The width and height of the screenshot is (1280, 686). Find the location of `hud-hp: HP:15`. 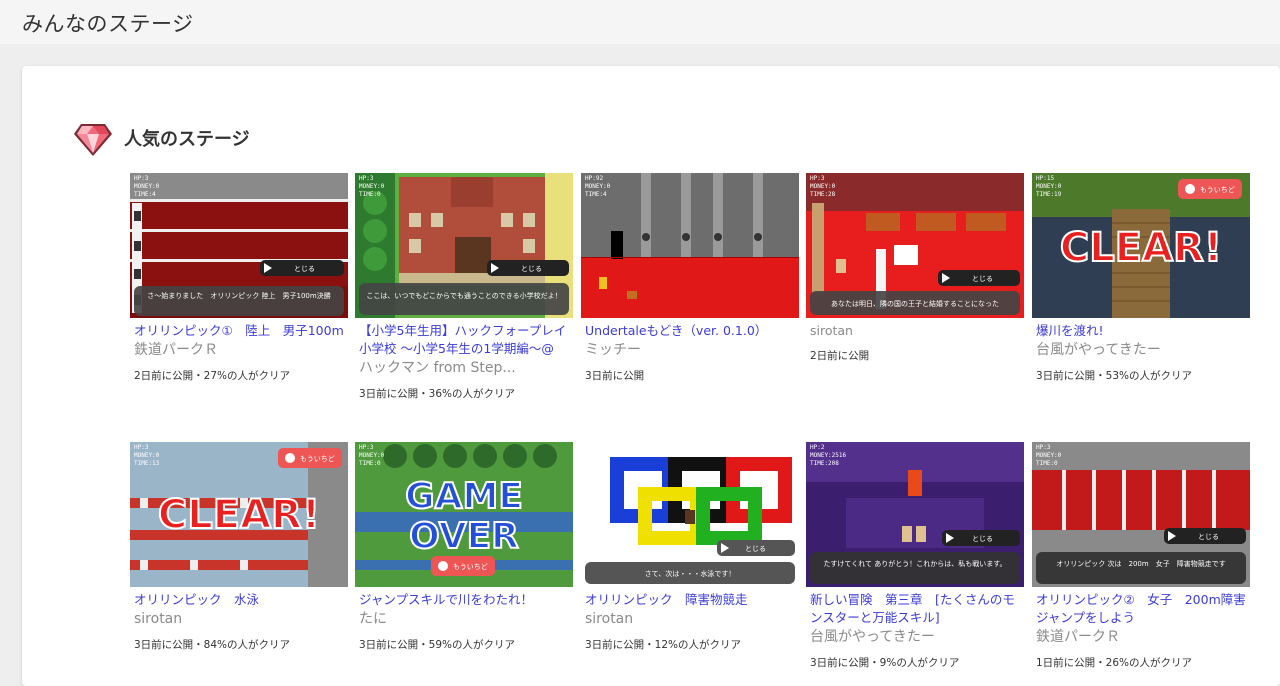

hud-hp: HP:15 is located at coordinates (1045, 178).